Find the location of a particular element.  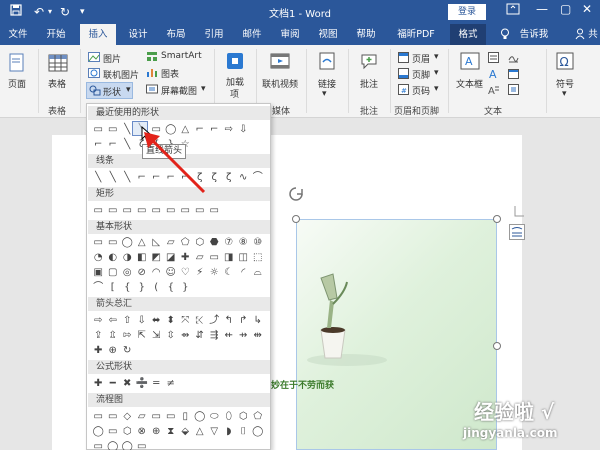

flowchart3-shape-2: ◯ is located at coordinates (127, 445).